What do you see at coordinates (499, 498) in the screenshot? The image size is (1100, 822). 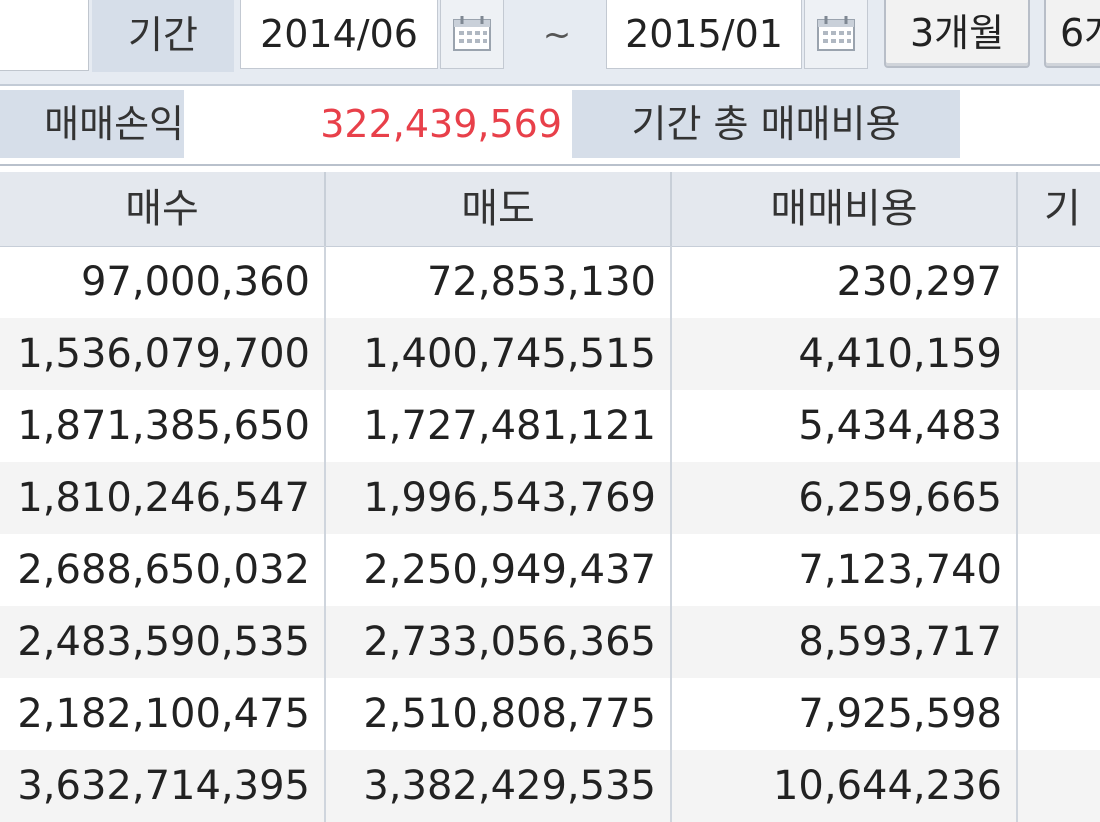 I see `cell-sell: 1,996,543,769` at bounding box center [499, 498].